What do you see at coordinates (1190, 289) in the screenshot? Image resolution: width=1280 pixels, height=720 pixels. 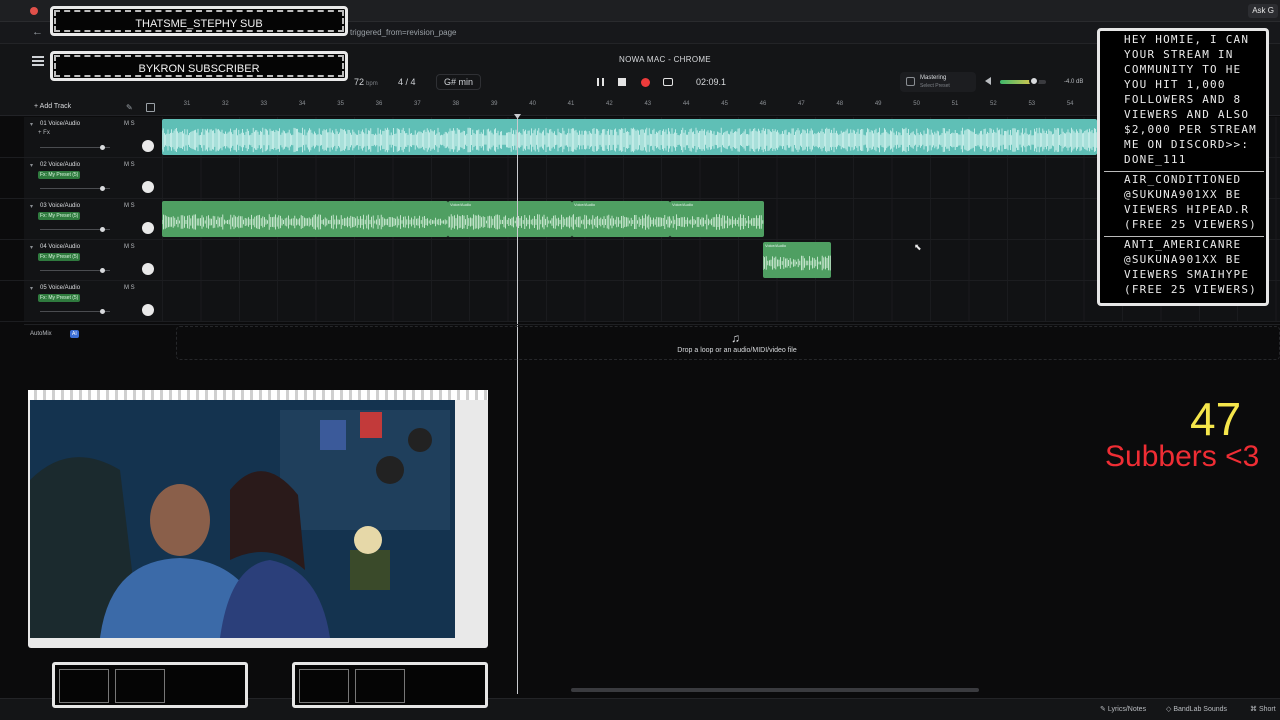 I see `chat-line: (FREE 25 VIEWERS)` at bounding box center [1190, 289].